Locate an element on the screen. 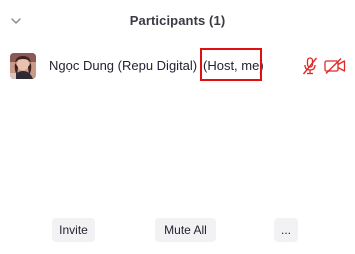 The height and width of the screenshot is (254, 355). participant-name: Ngọc Dung (Repu Digital) is located at coordinates (123, 65).